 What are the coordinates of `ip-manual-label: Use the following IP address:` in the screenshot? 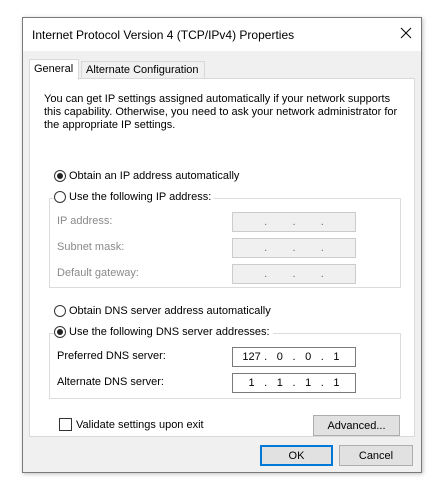 It's located at (140, 197).